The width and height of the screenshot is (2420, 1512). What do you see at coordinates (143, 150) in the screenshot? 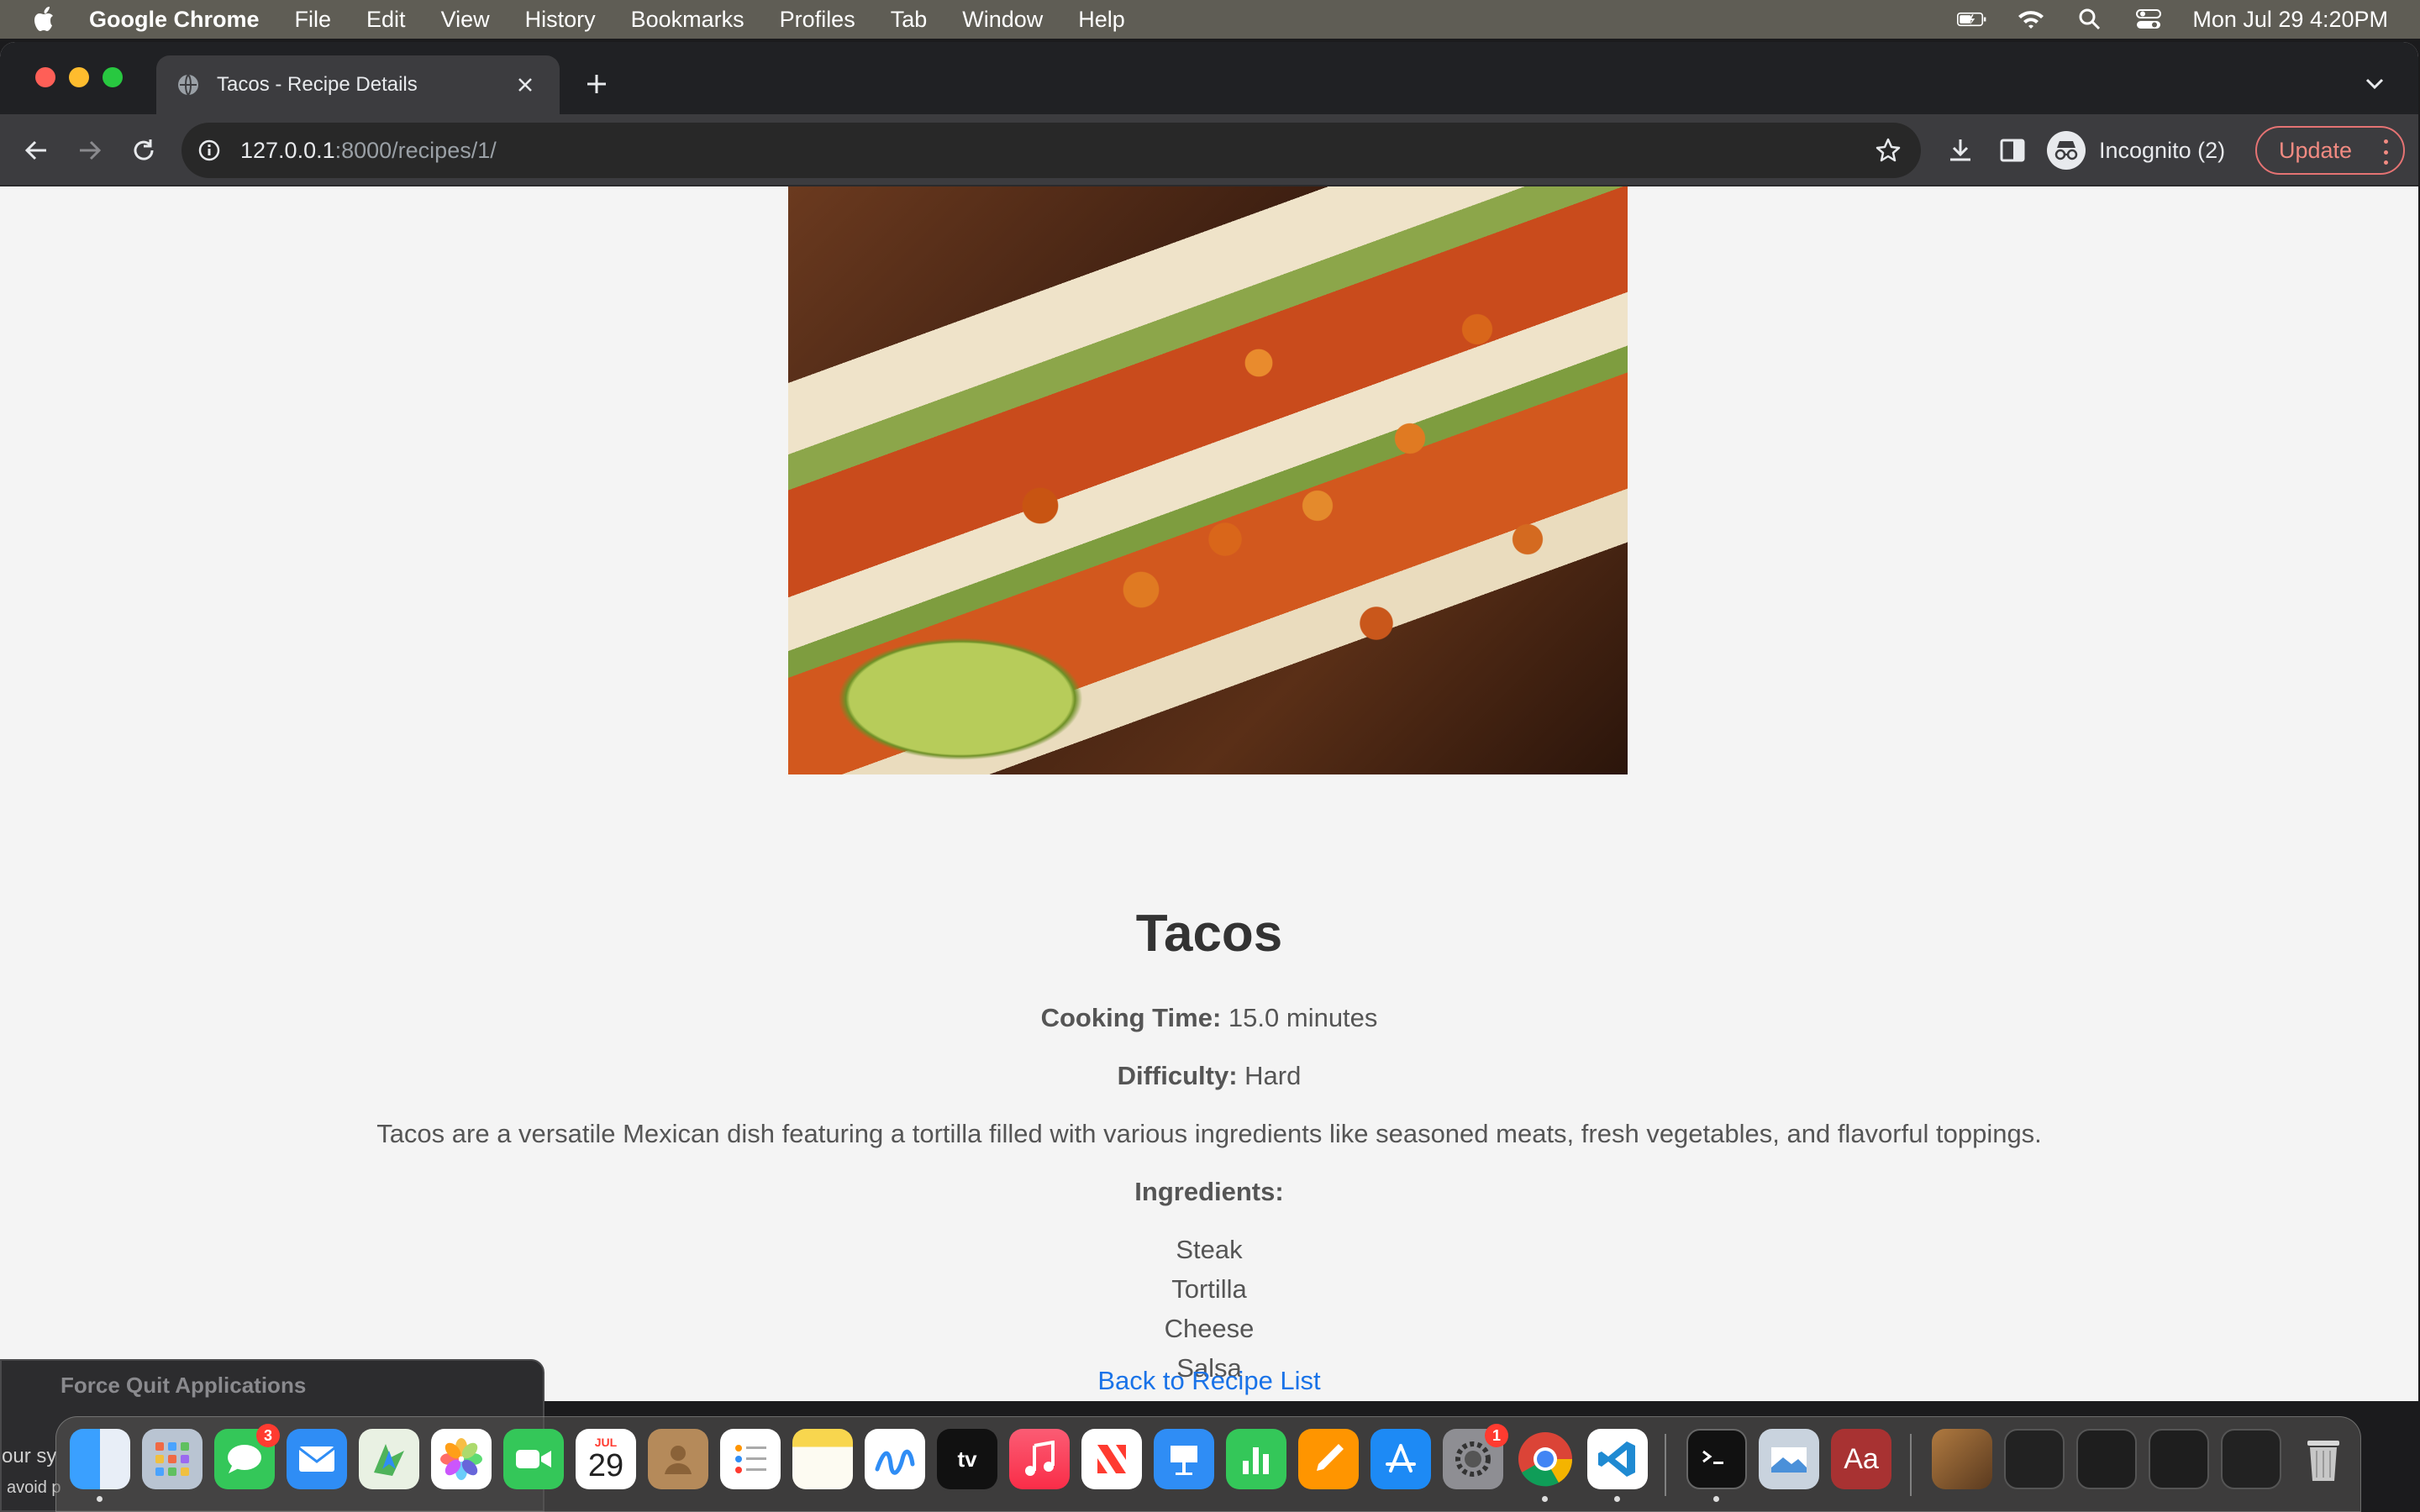
I see `reload-icon` at bounding box center [143, 150].